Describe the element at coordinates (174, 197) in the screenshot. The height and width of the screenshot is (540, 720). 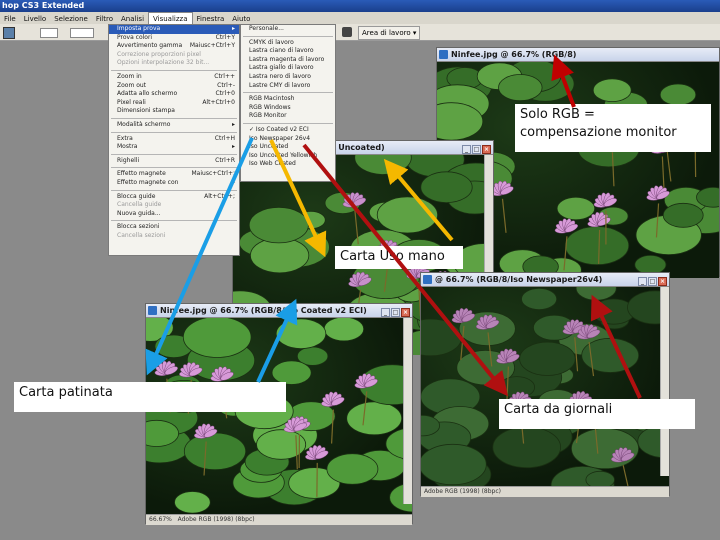
I see `view-menu-item: Blocca guide Alt+Ctrl+;` at that location.